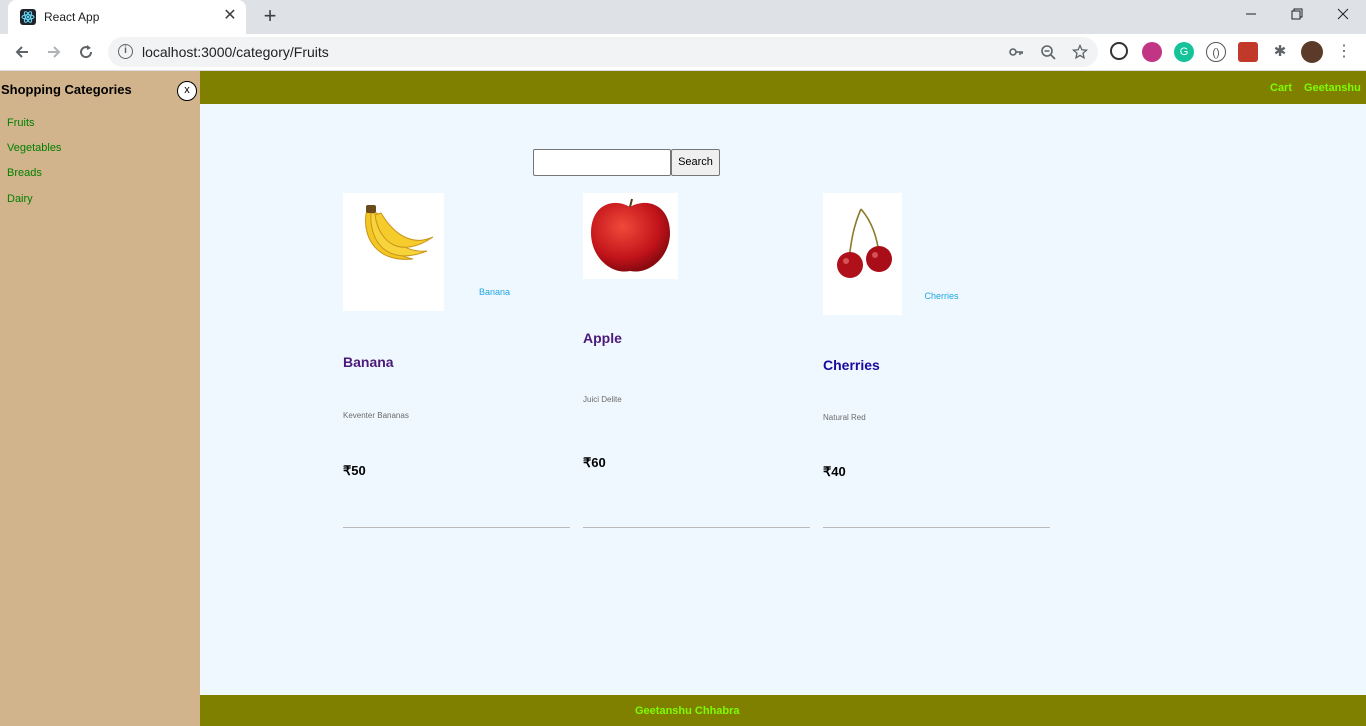 Image resolution: width=1366 pixels, height=726 pixels. I want to click on banana-image: Banana, so click(426, 252).